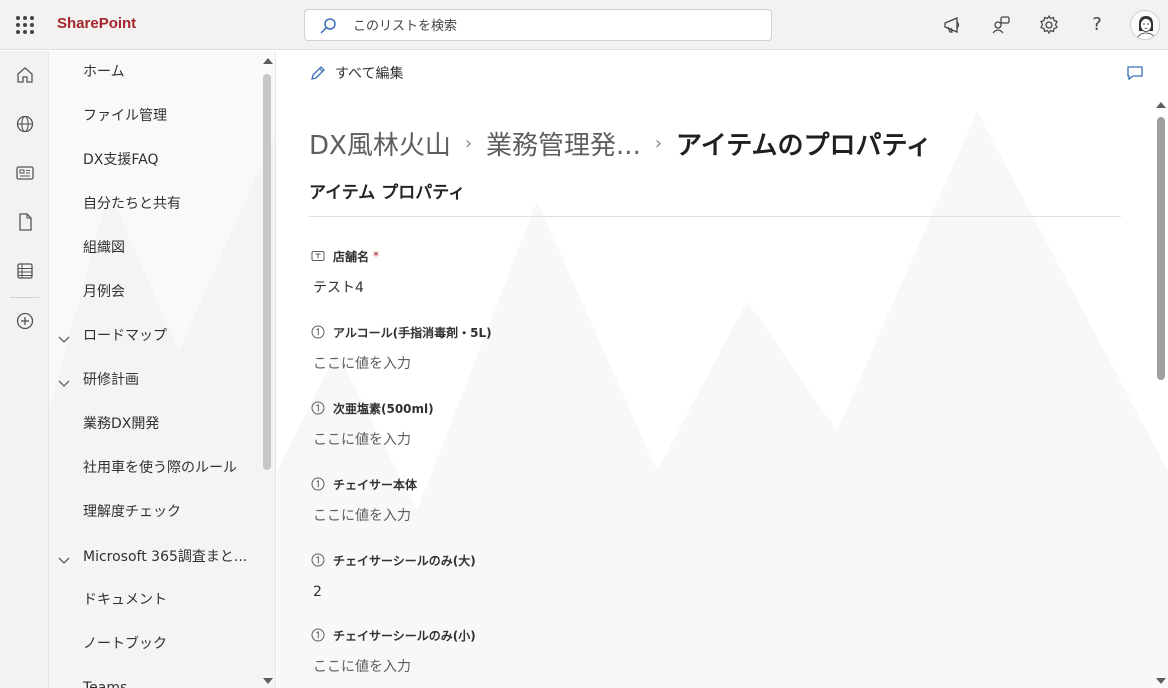 This screenshot has width=1168, height=688. Describe the element at coordinates (24, 297) in the screenshot. I see `rail-divider` at that location.